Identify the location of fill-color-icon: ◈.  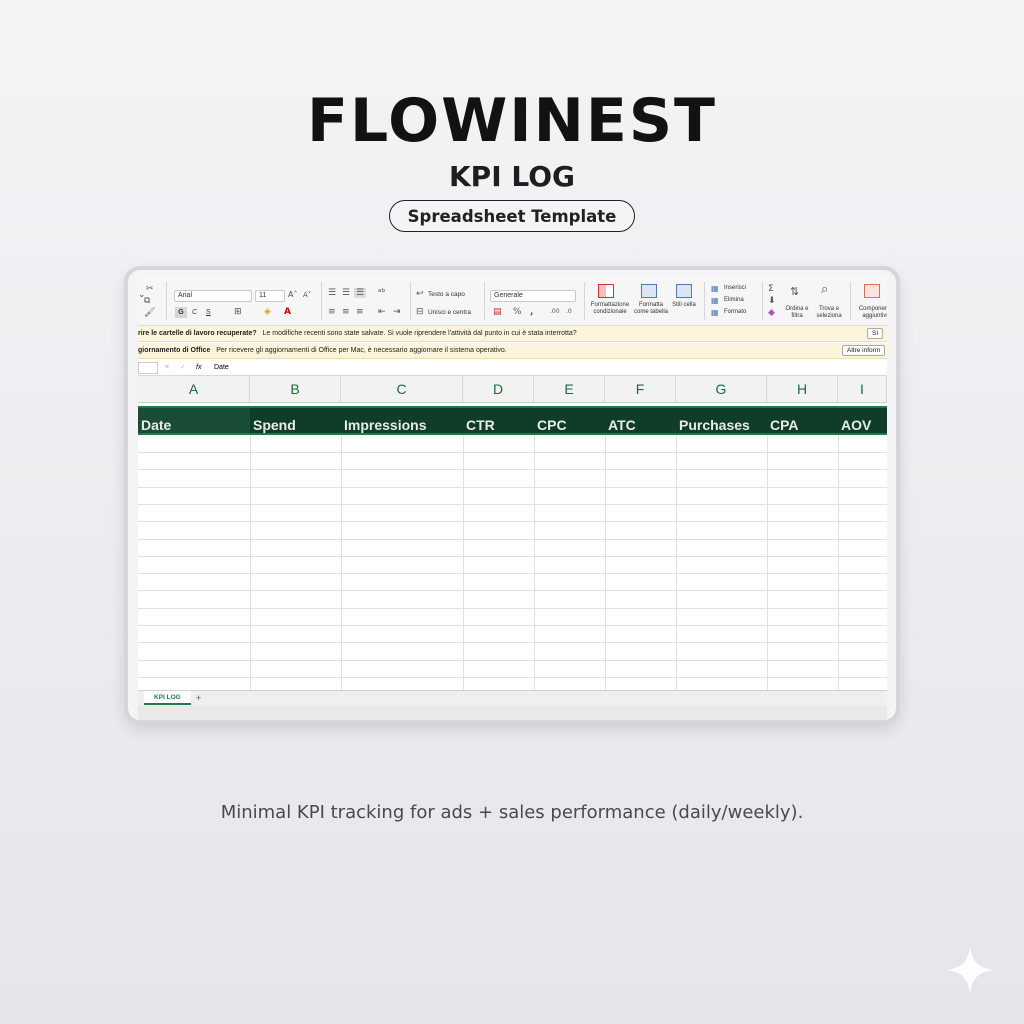
(267, 312).